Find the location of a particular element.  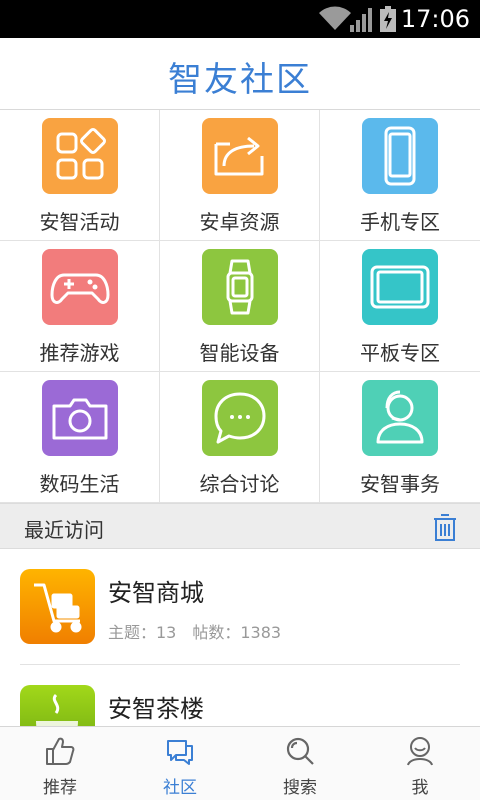

grid-item-label: 数码生活 is located at coordinates (79, 484).